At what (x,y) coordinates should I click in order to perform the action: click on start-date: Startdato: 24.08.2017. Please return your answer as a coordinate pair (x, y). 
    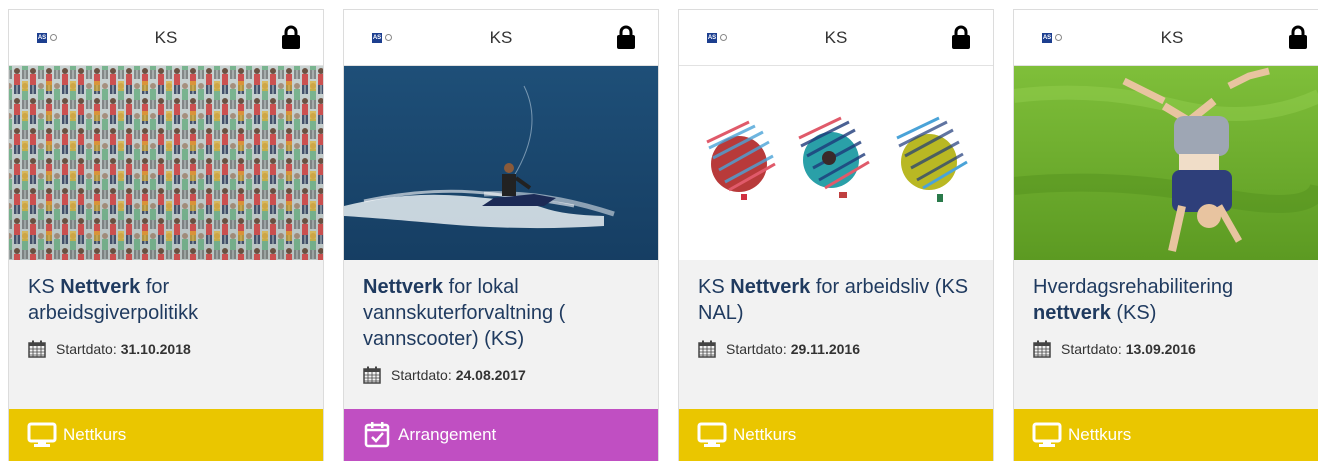
    Looking at the image, I should click on (510, 375).